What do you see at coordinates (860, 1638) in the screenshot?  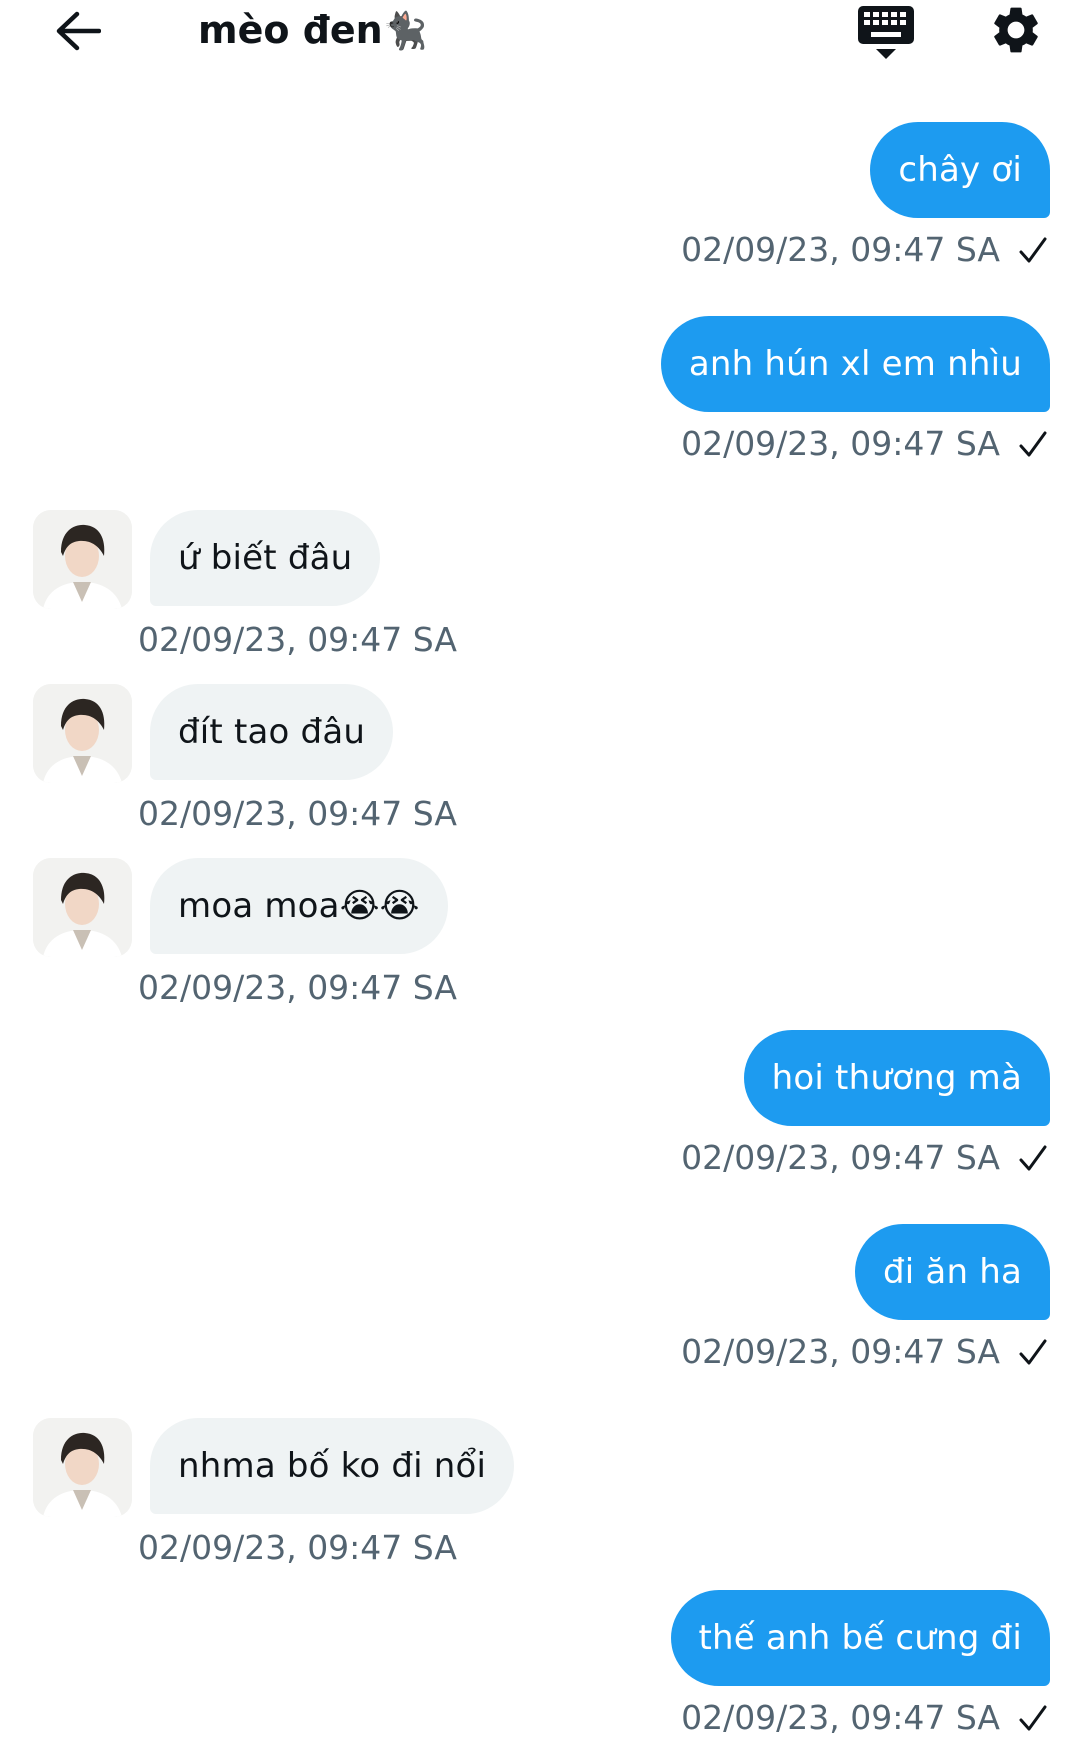 I see `message-bubble: thế anh bế cưng đi` at bounding box center [860, 1638].